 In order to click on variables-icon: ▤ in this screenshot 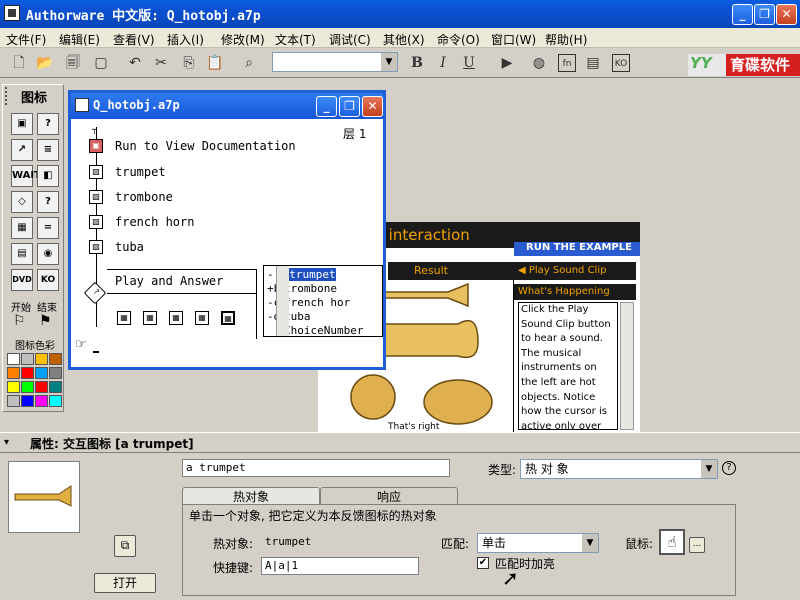, I will do `click(593, 63)`.